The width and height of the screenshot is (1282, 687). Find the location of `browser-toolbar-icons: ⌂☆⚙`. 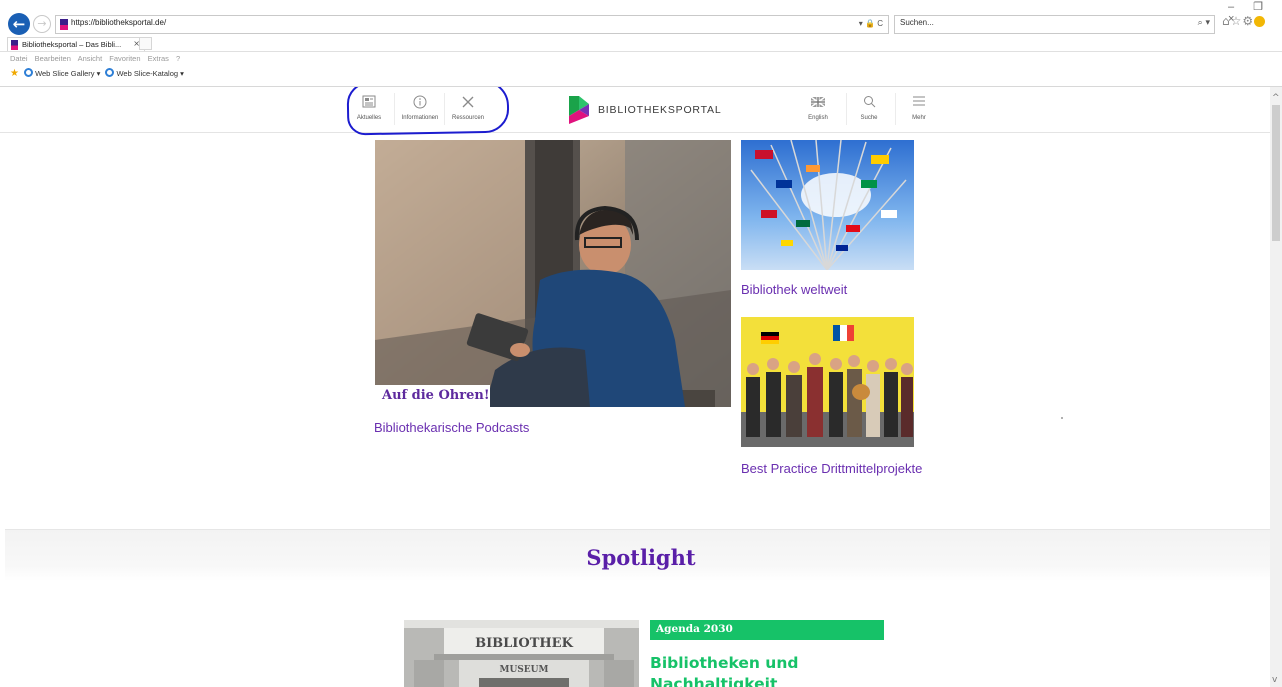

browser-toolbar-icons: ⌂☆⚙ is located at coordinates (1244, 21).